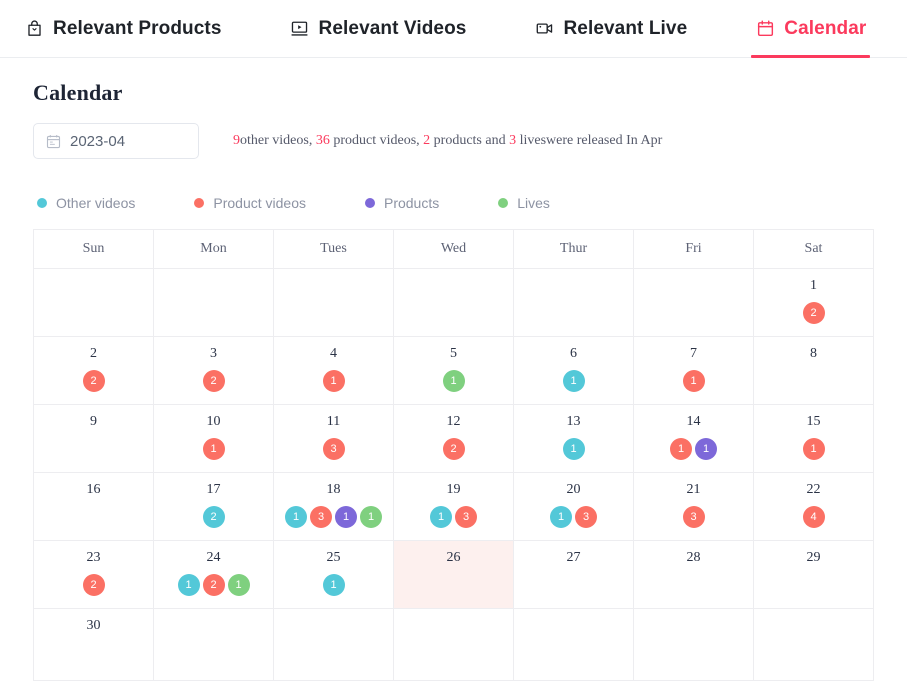 The image size is (907, 695). What do you see at coordinates (574, 575) in the screenshot?
I see `calendar-day-cell: 27` at bounding box center [574, 575].